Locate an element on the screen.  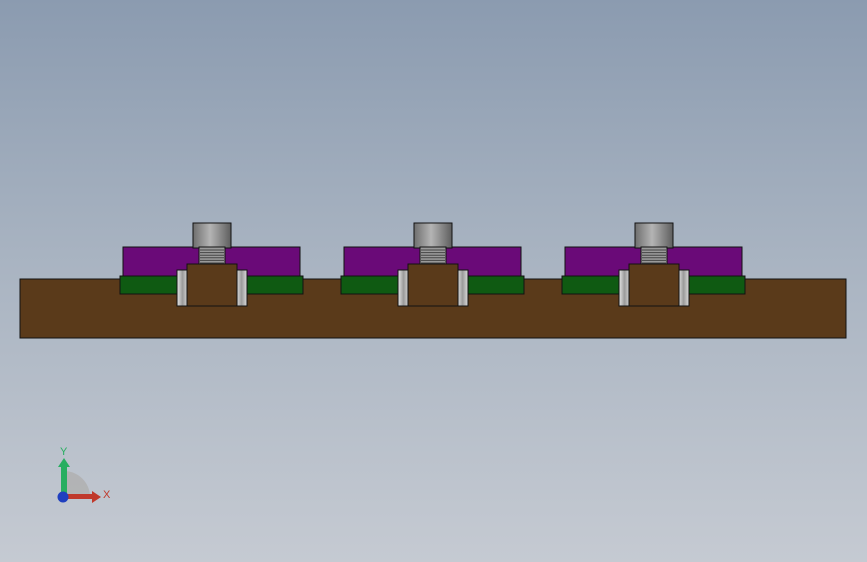
orientation-triad: Y X is located at coordinates (85, 477).